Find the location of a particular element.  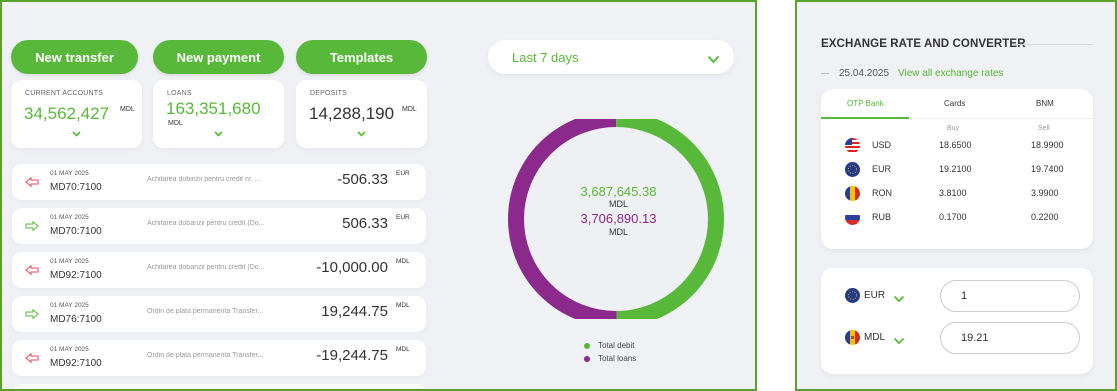

deposits-card: DEPOSITS 14,288,190 MDL is located at coordinates (361, 114).